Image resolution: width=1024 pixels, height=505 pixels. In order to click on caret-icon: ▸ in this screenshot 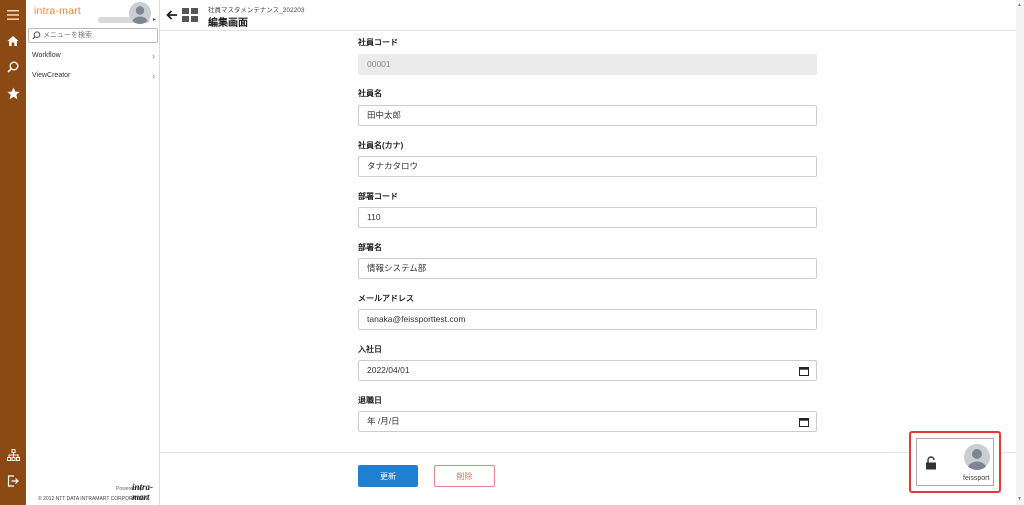, I will do `click(154, 19)`.